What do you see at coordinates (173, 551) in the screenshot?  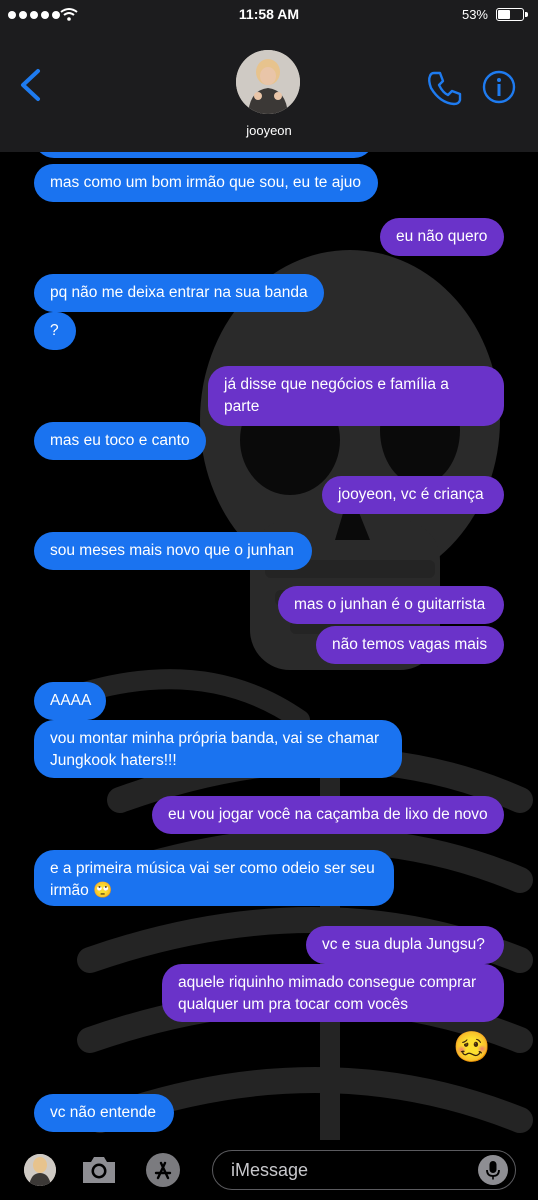 I see `message-bubble-received: sou meses mais novo que o junhan` at bounding box center [173, 551].